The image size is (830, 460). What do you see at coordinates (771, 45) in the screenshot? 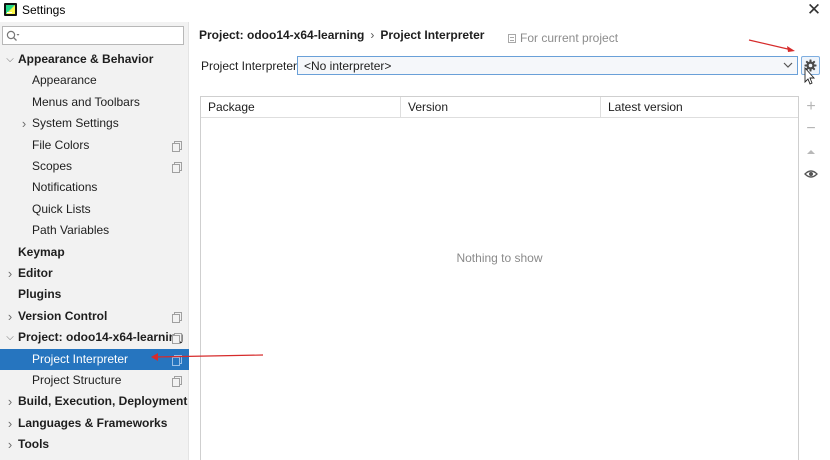
I see `annotation-arrow-gear` at bounding box center [771, 45].